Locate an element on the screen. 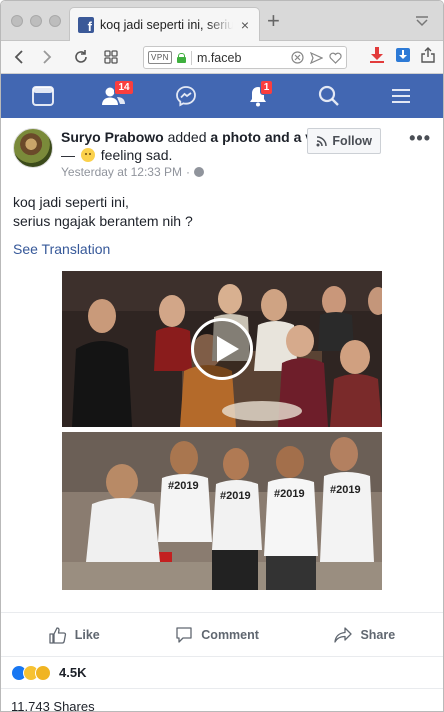 The height and width of the screenshot is (712, 444). speed-dial-button is located at coordinates (111, 57).